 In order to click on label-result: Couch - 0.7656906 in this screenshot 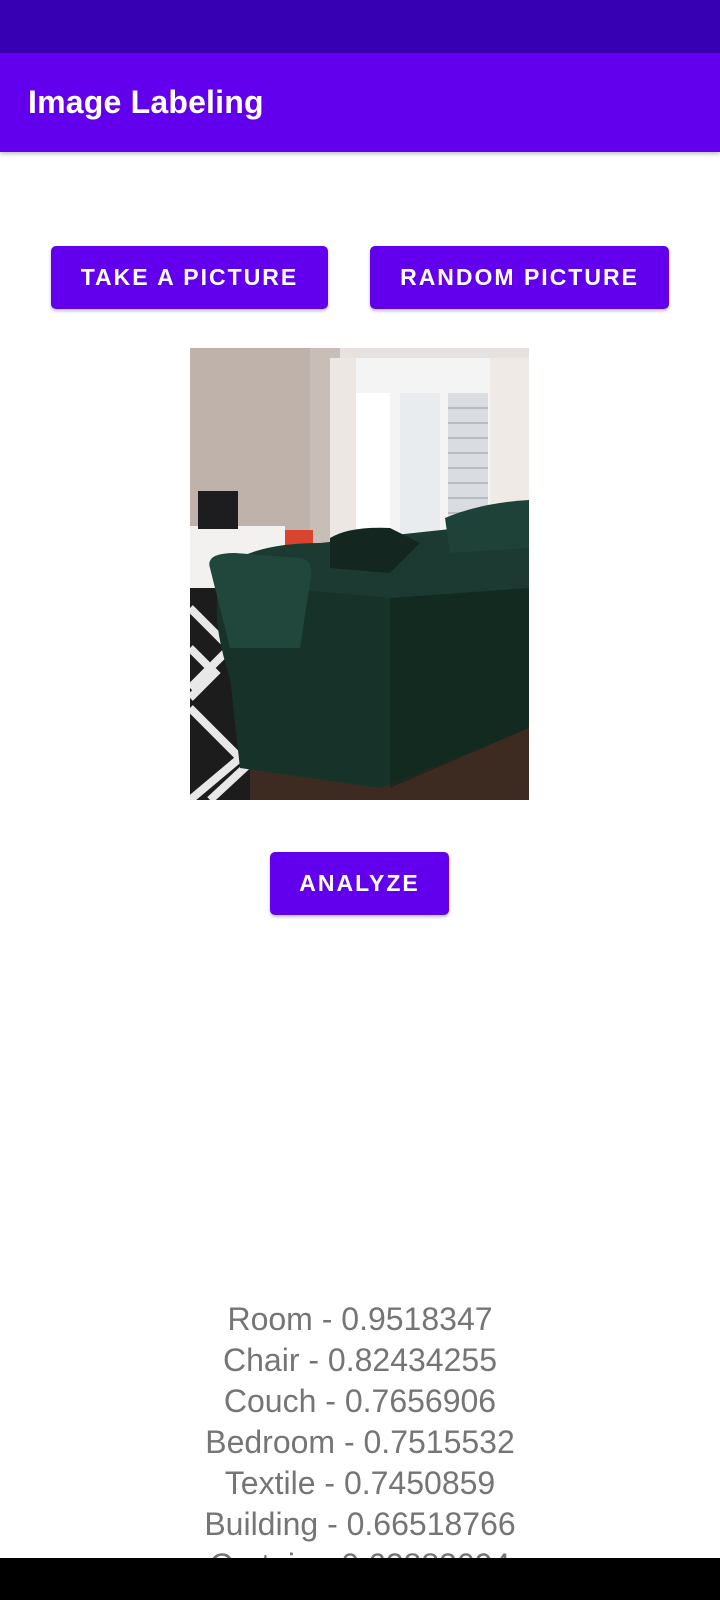, I will do `click(360, 1401)`.